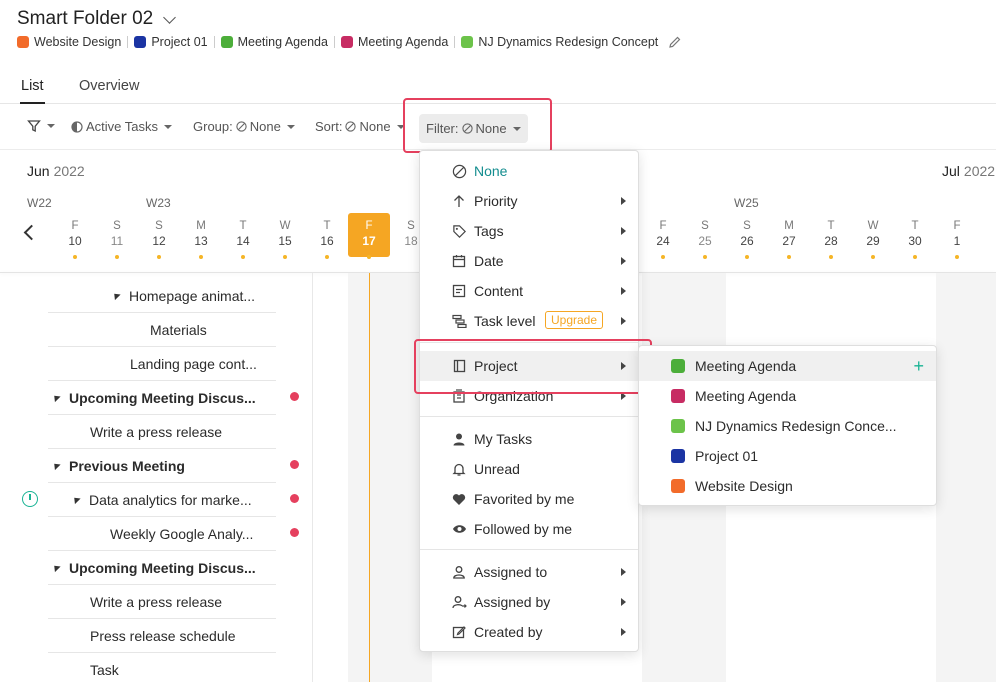 The image size is (996, 682). I want to click on pencil-icon, so click(675, 42).